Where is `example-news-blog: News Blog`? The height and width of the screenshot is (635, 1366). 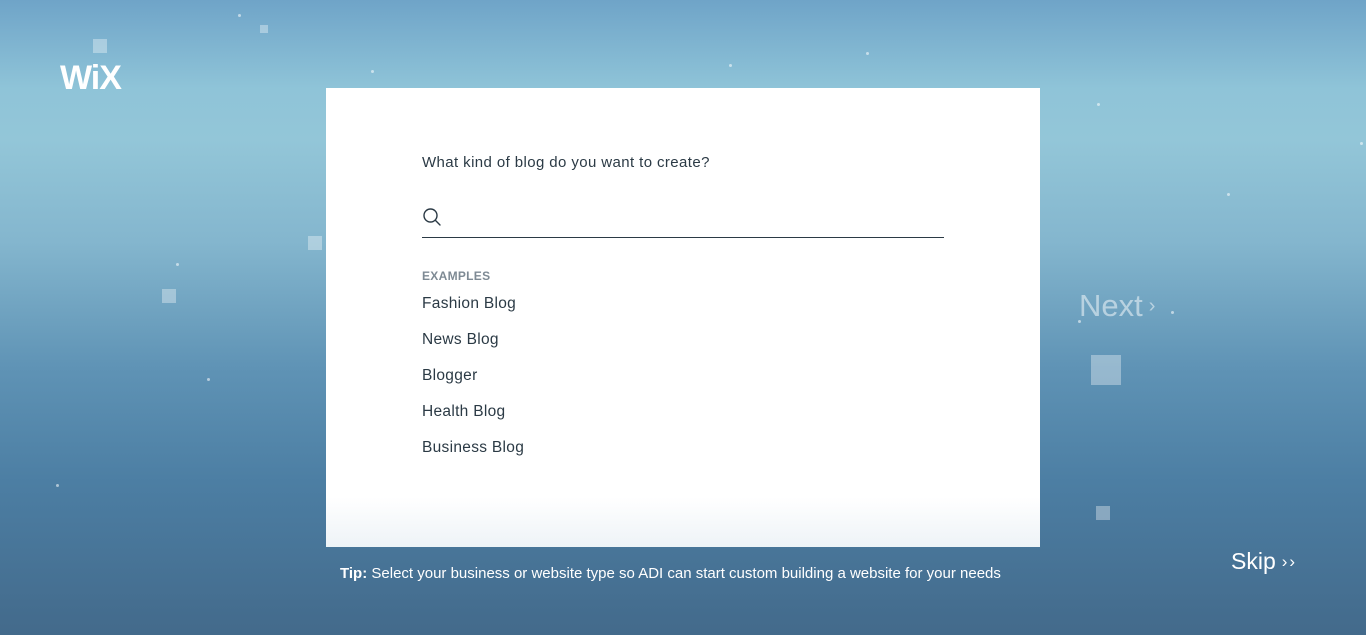 example-news-blog: News Blog is located at coordinates (473, 348).